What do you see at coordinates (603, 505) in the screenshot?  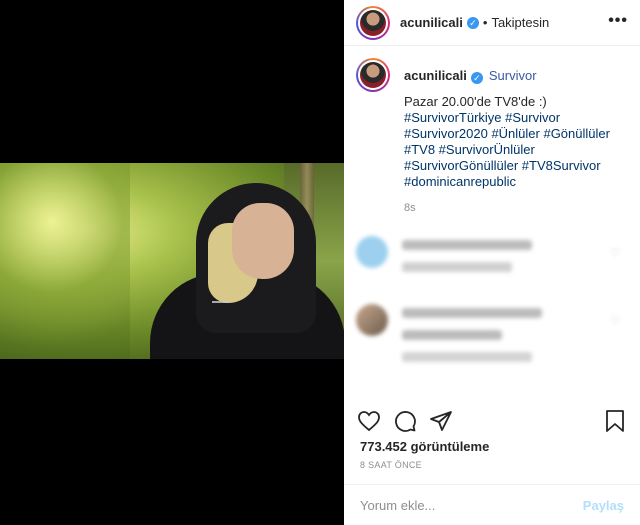 I see `post-comment-button: Paylaş` at bounding box center [603, 505].